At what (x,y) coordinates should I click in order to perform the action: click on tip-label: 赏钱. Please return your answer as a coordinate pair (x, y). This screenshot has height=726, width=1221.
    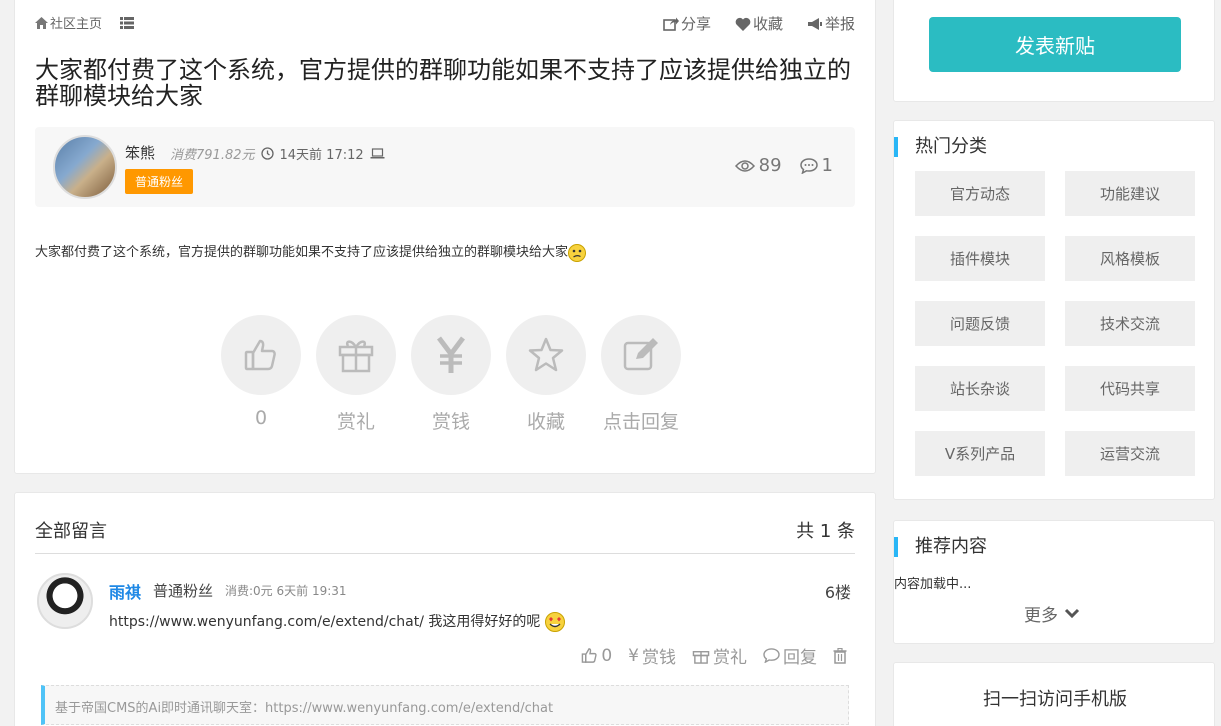
    Looking at the image, I should click on (450, 422).